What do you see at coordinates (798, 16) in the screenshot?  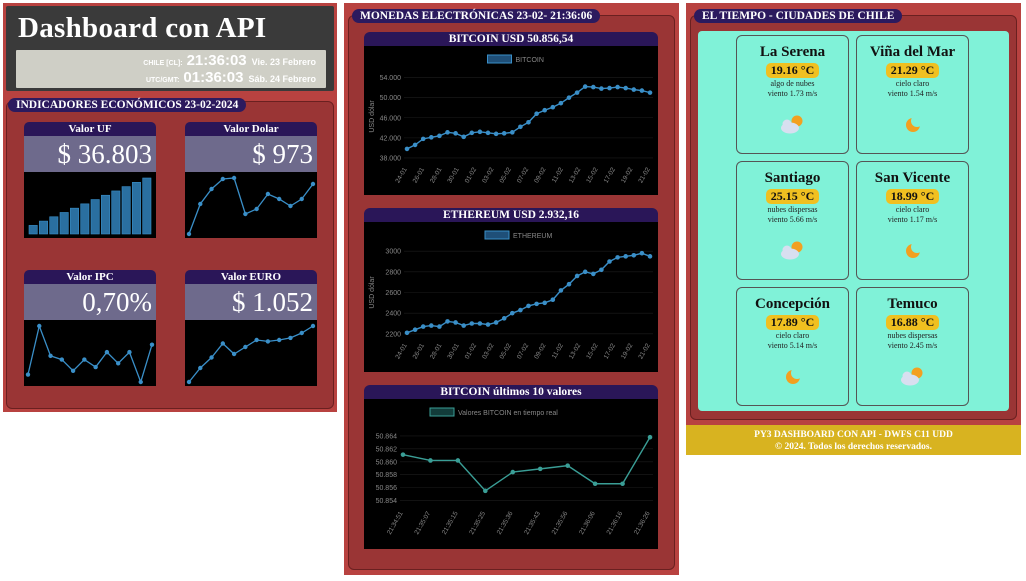 I see `weather-title: EL TIEMPO - CIUDADES DE CHILE` at bounding box center [798, 16].